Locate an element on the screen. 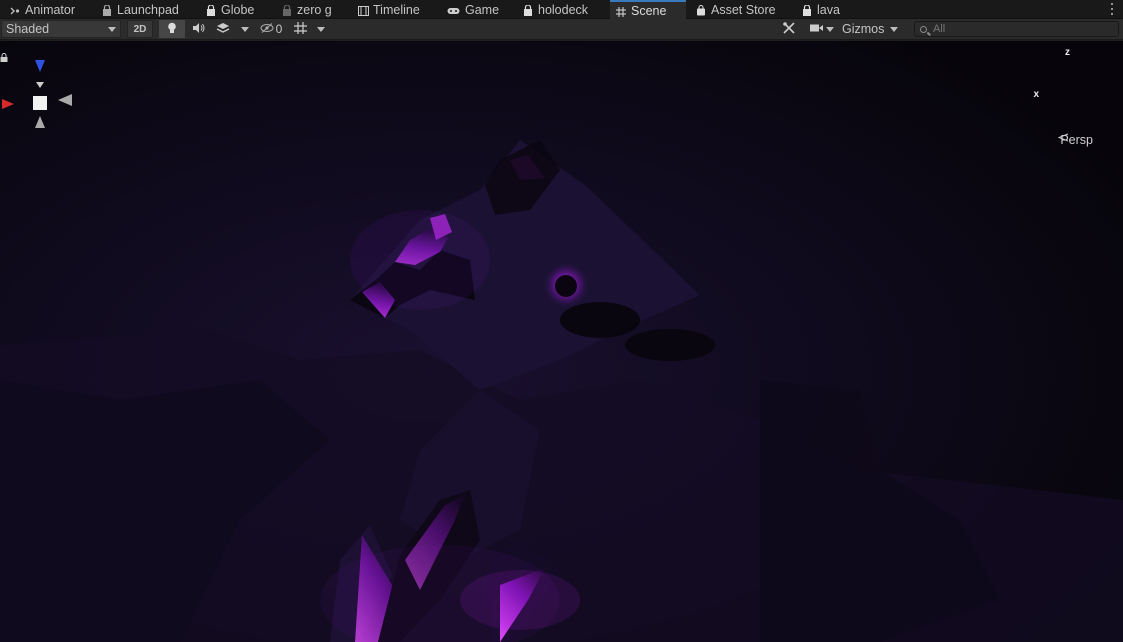 Image resolution: width=1123 pixels, height=642 pixels. tab-zero-g: zero g is located at coordinates (307, 9).